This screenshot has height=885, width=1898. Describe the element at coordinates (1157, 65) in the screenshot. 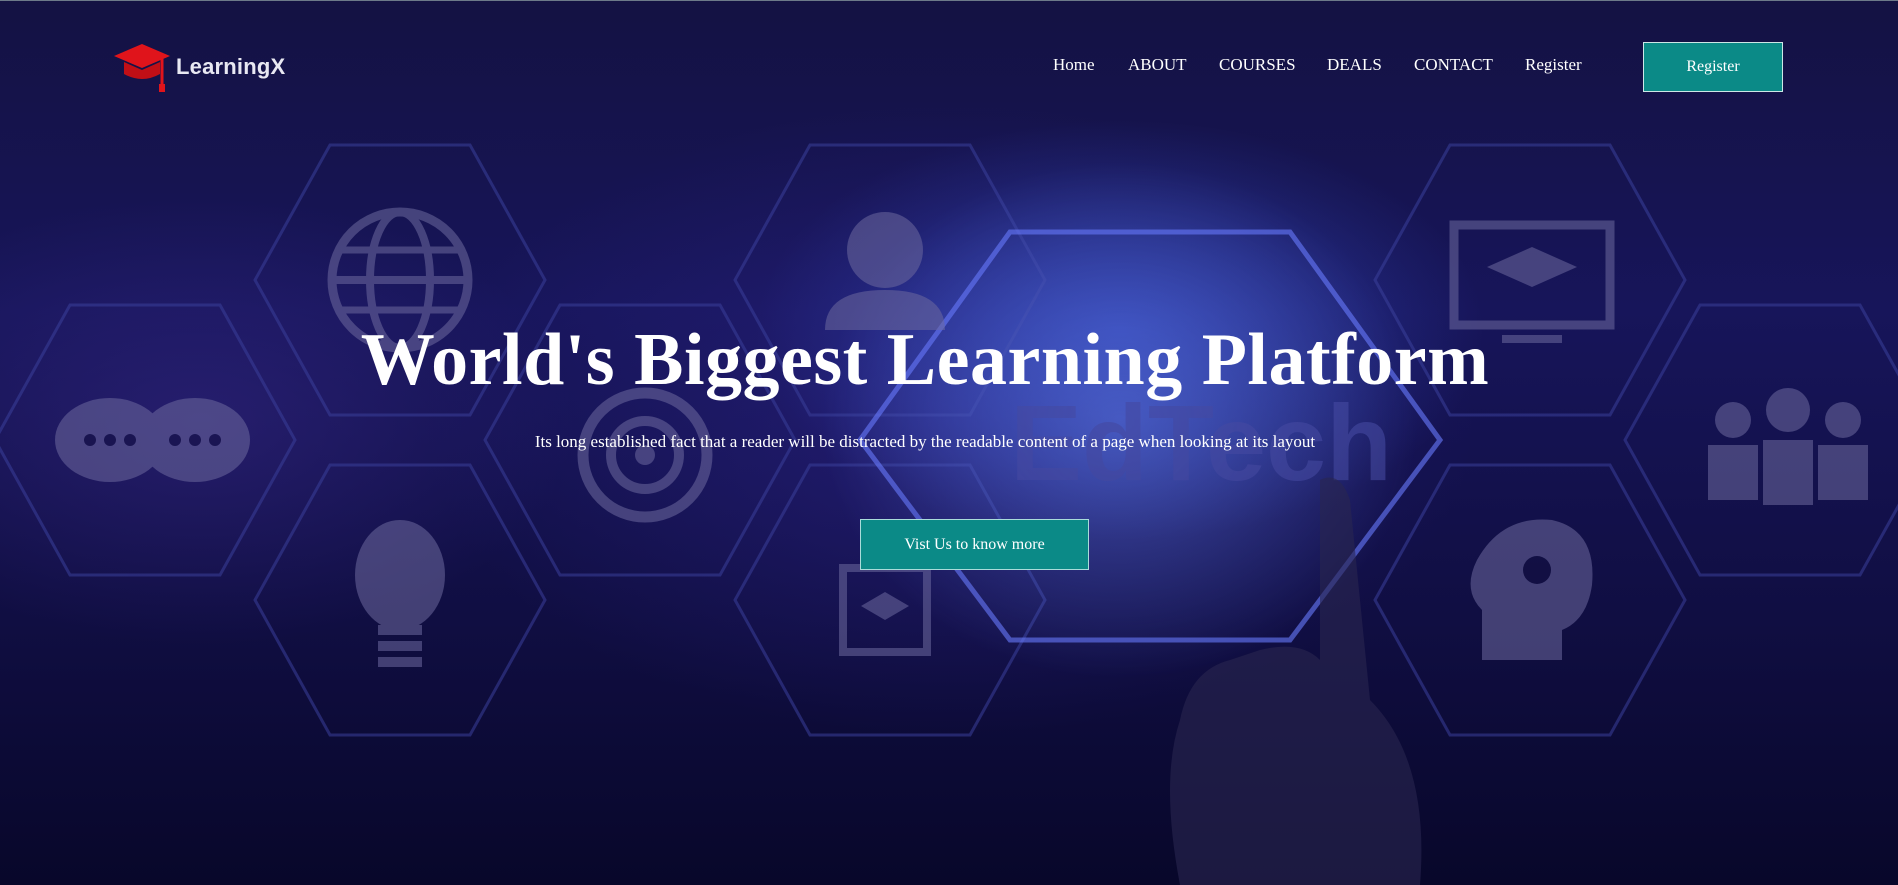

I see `nav-link-about: ABOUT` at that location.